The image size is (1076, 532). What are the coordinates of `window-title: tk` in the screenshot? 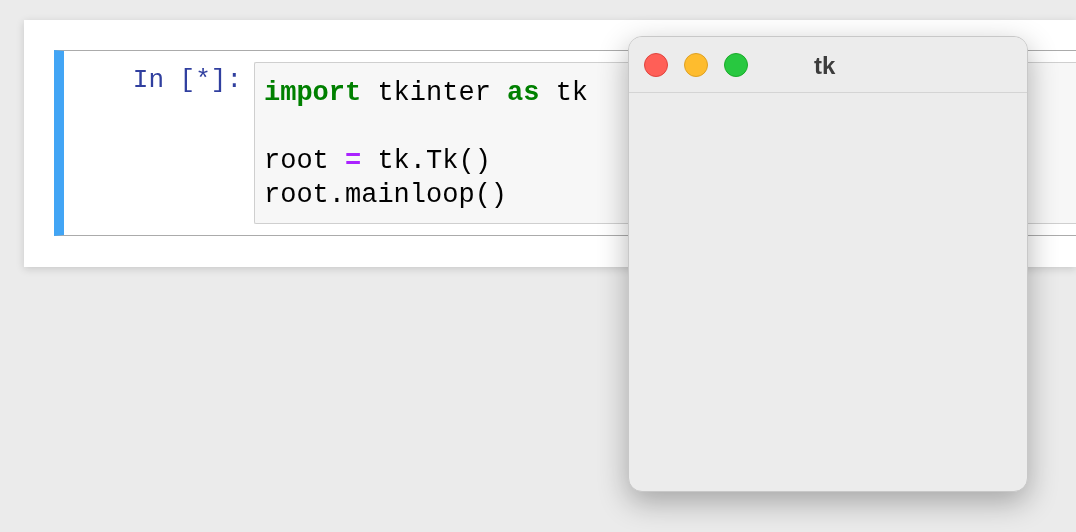 It's located at (825, 66).